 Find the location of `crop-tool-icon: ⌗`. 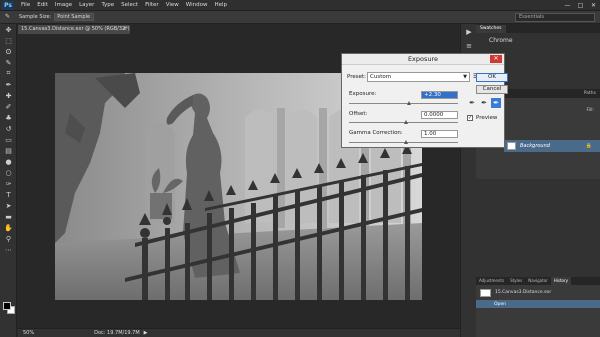

crop-tool-icon: ⌗ is located at coordinates (8, 73).